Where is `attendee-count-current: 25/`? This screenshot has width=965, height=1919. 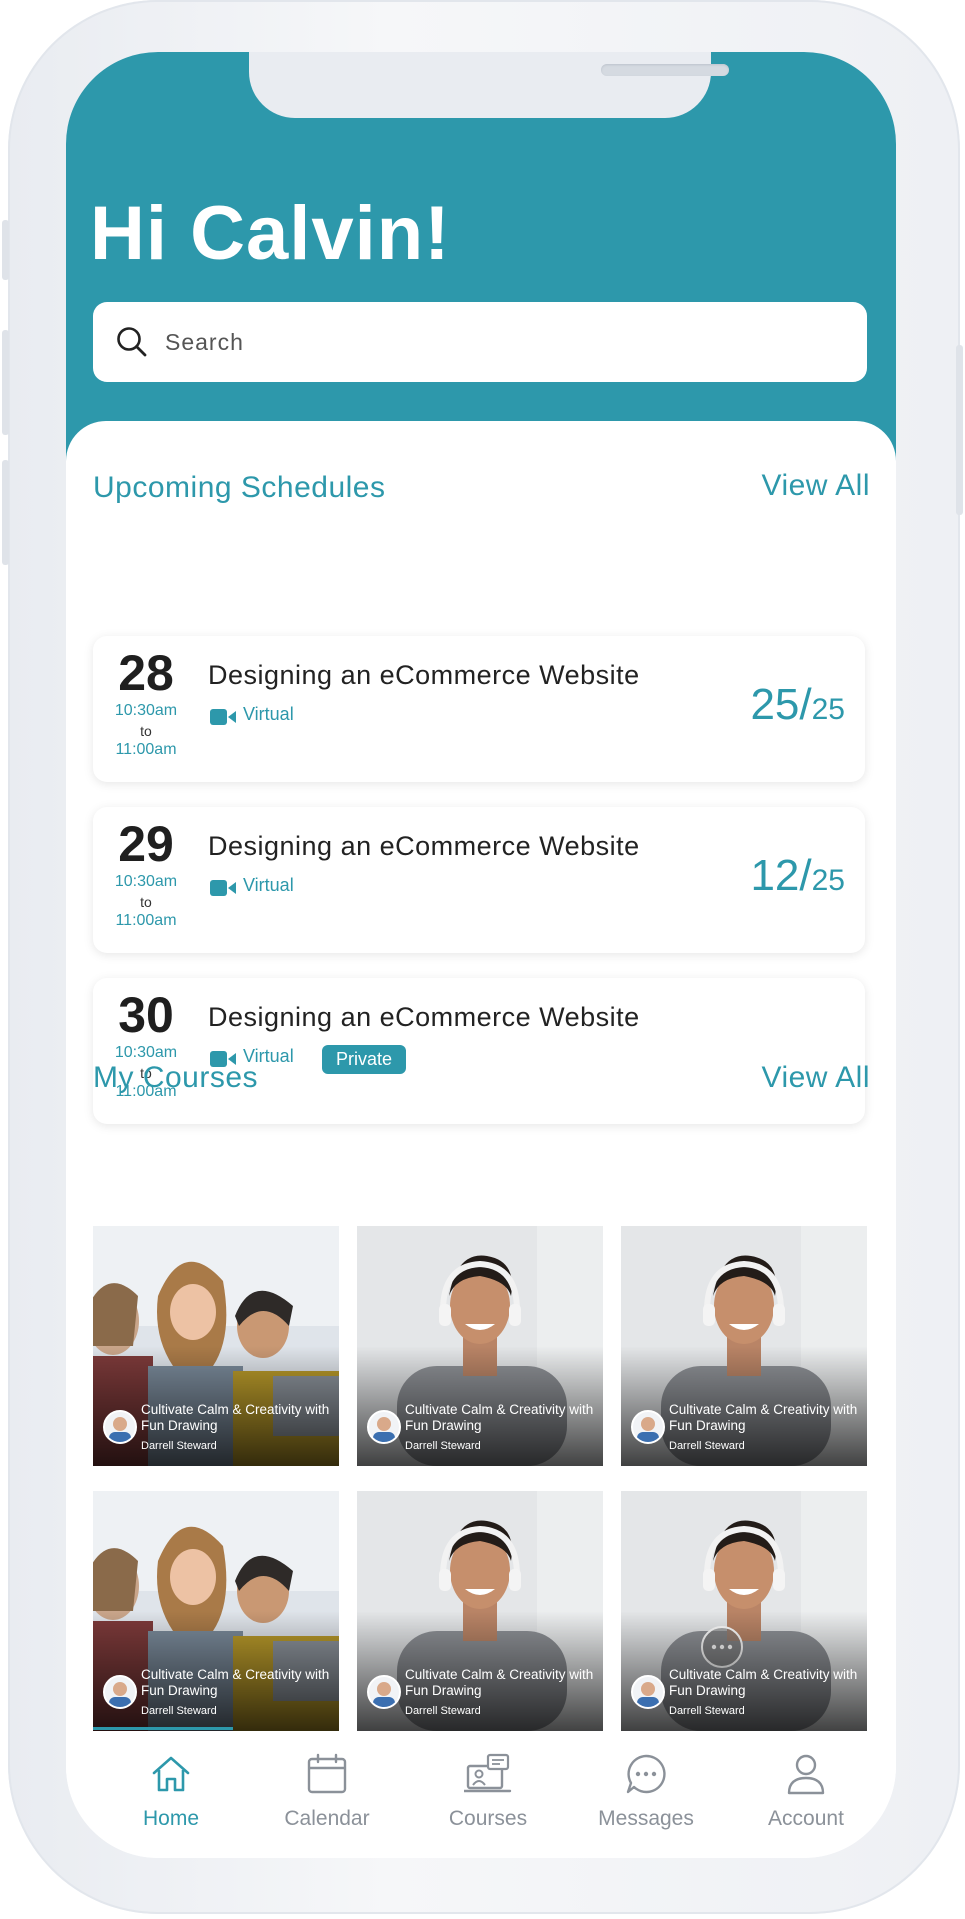 attendee-count-current: 25/ is located at coordinates (781, 704).